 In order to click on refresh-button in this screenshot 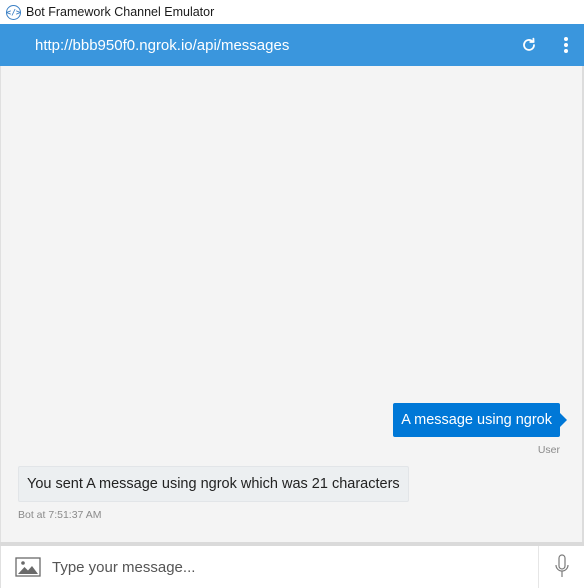, I will do `click(529, 45)`.